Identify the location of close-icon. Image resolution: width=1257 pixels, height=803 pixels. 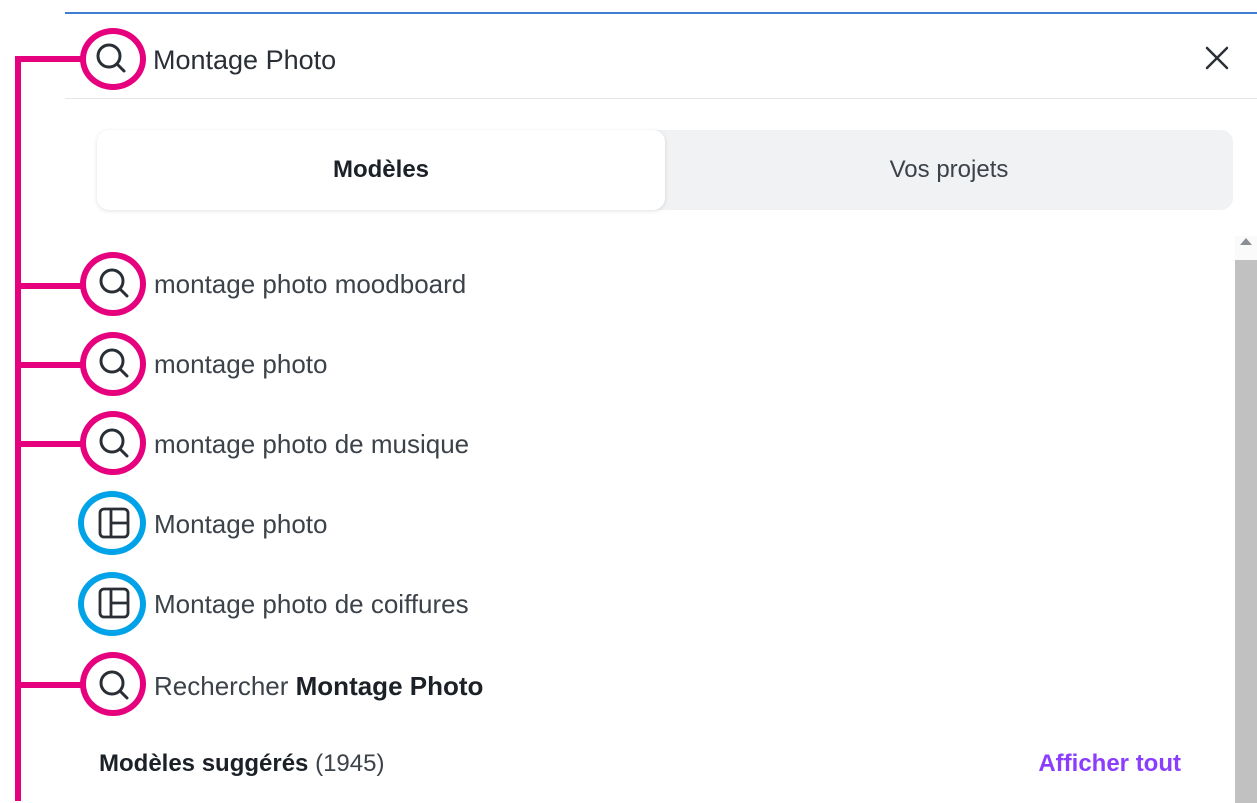
(1217, 58).